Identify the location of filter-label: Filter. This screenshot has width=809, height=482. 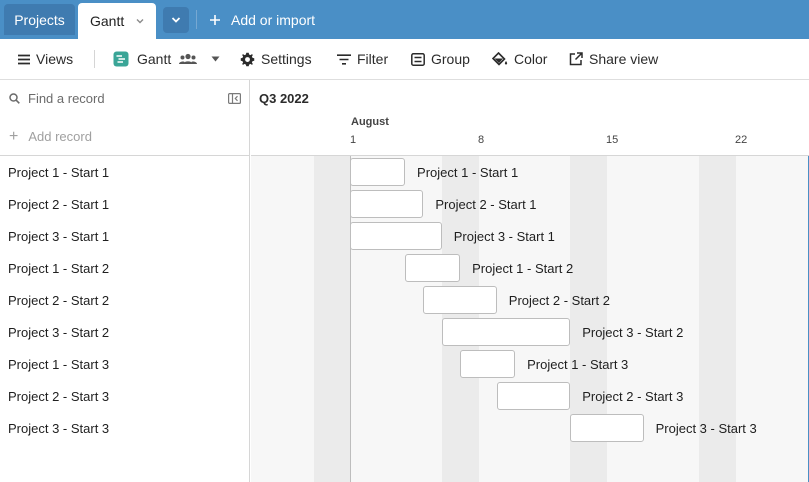
(373, 59).